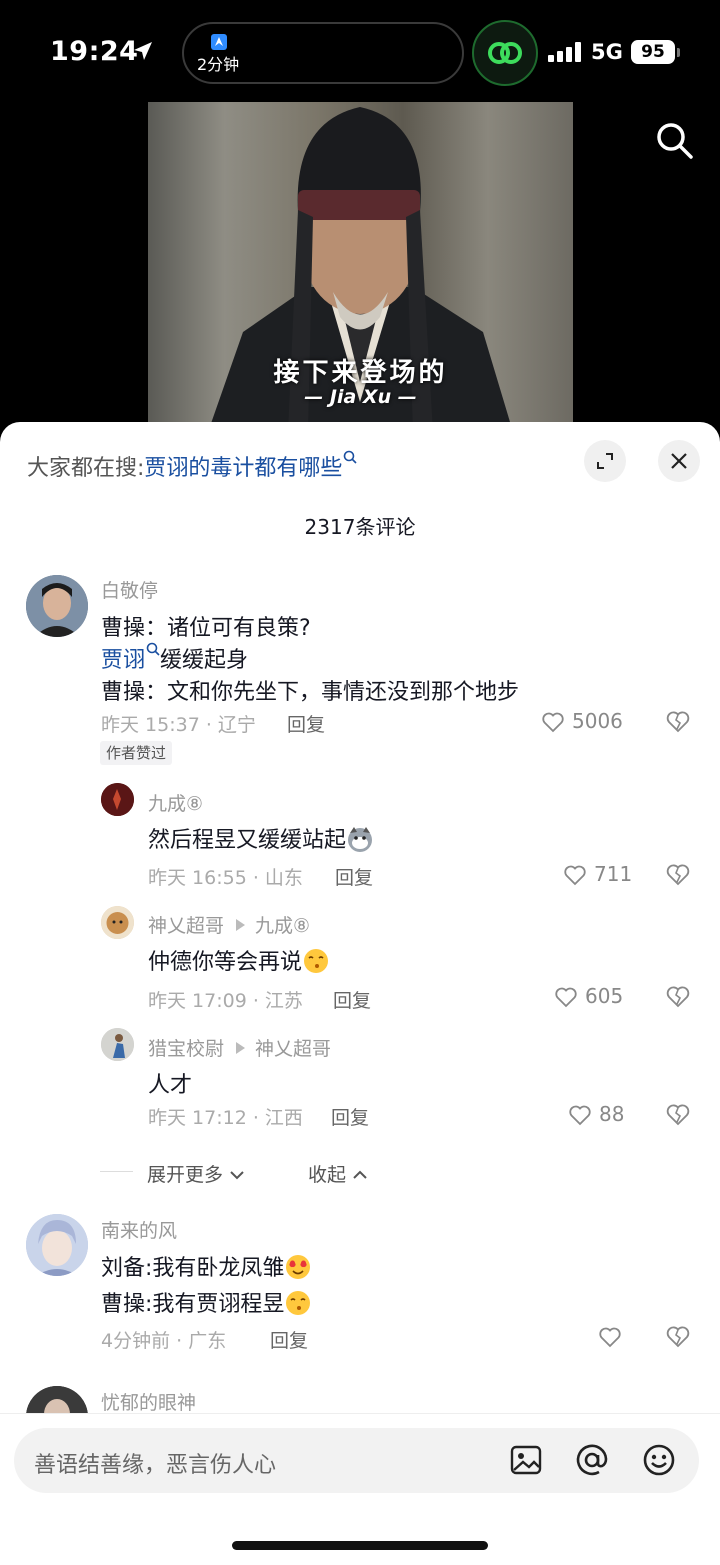 The width and height of the screenshot is (720, 1565). I want to click on expand-more-label: 展开更多, so click(185, 1175).